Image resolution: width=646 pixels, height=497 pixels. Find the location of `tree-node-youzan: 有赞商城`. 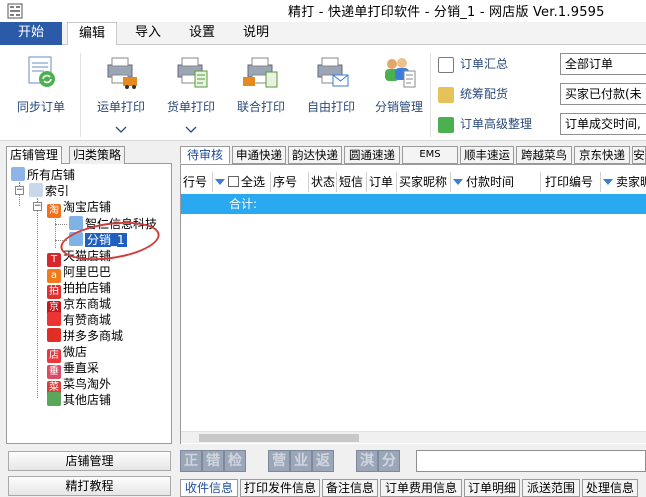

tree-node-youzan: 有赞商城 is located at coordinates (79, 320).